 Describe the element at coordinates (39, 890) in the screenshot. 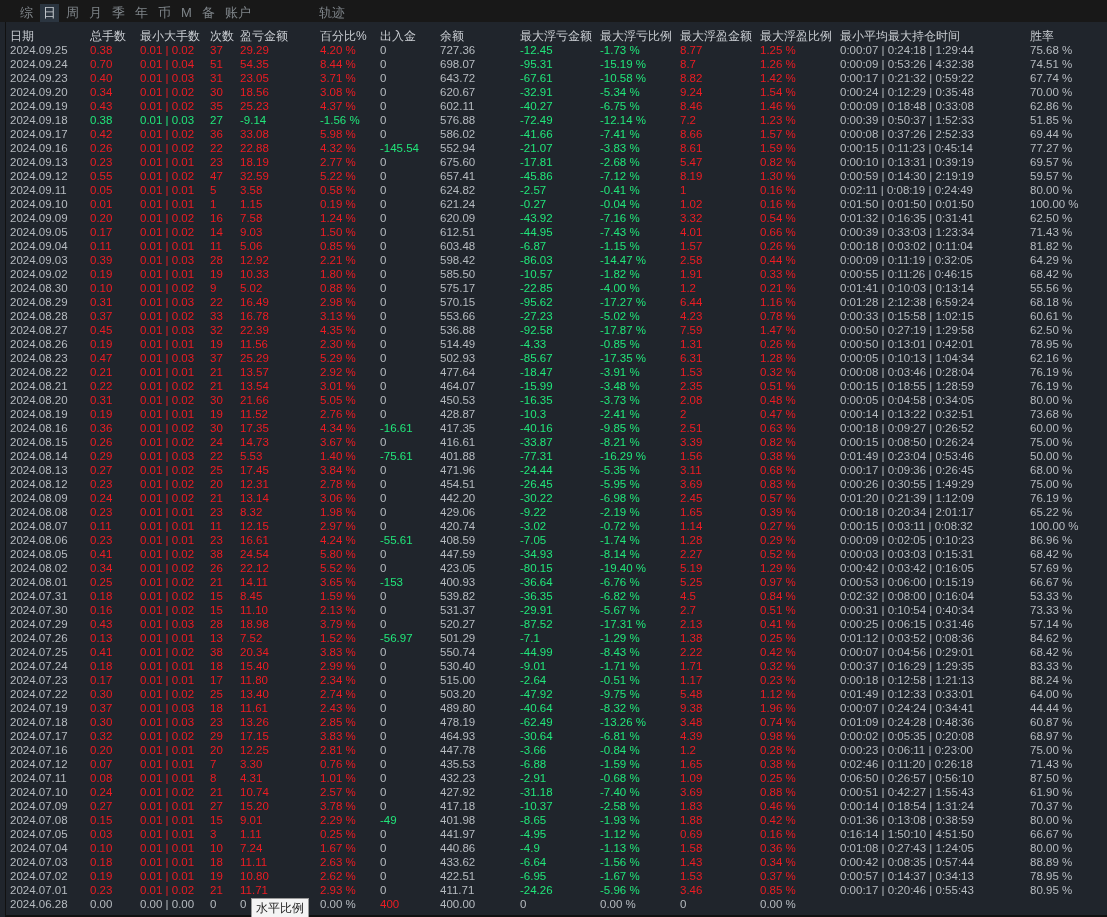

I see `table-cell: 2024.07.01` at that location.